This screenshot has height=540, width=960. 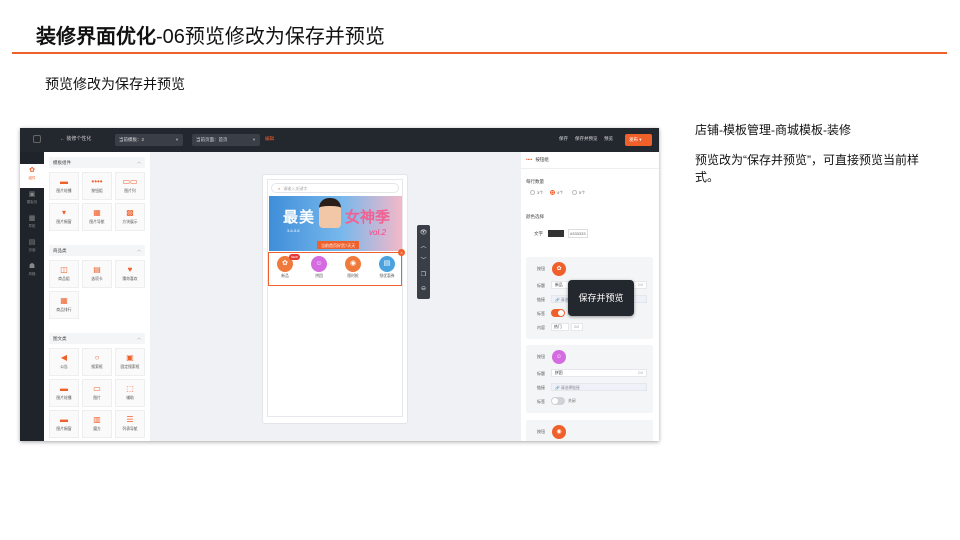 What do you see at coordinates (807, 168) in the screenshot?
I see `note-description: 预览改为“保存并预览”，可直接预览当前样式。` at bounding box center [807, 168].